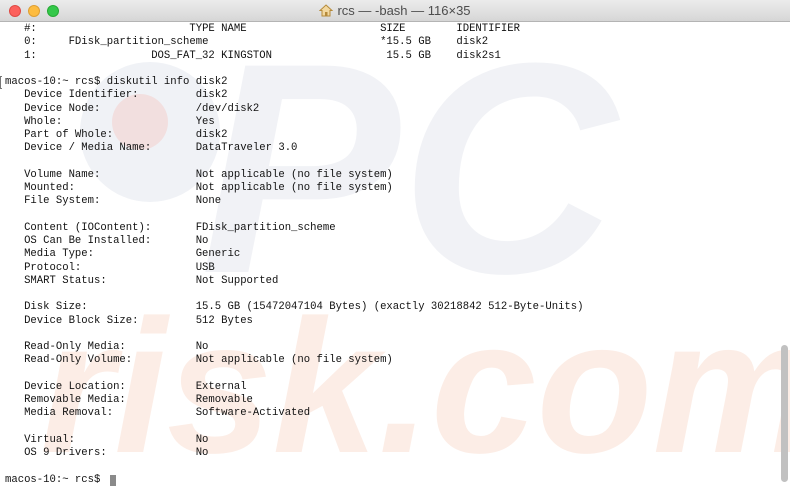  I want to click on partition-header: #: TYPE NAME SIZE IDENTIFIER, so click(390, 29).